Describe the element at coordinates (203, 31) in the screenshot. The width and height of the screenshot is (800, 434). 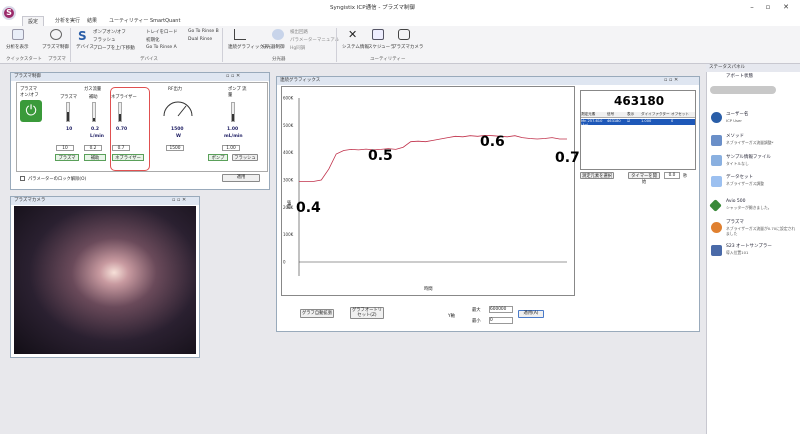
I see `goto-rinse-b-button: Go To Rinse B` at that location.